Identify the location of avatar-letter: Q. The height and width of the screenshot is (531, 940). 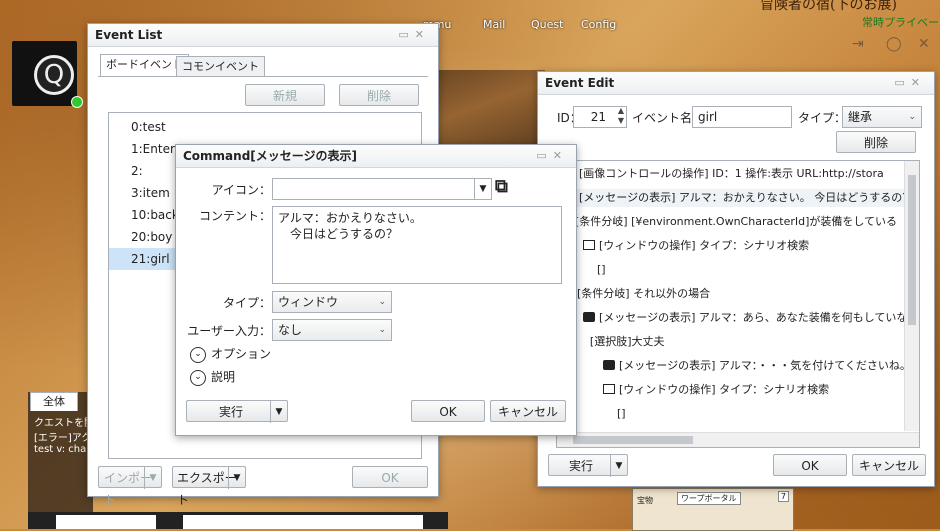
(54, 75).